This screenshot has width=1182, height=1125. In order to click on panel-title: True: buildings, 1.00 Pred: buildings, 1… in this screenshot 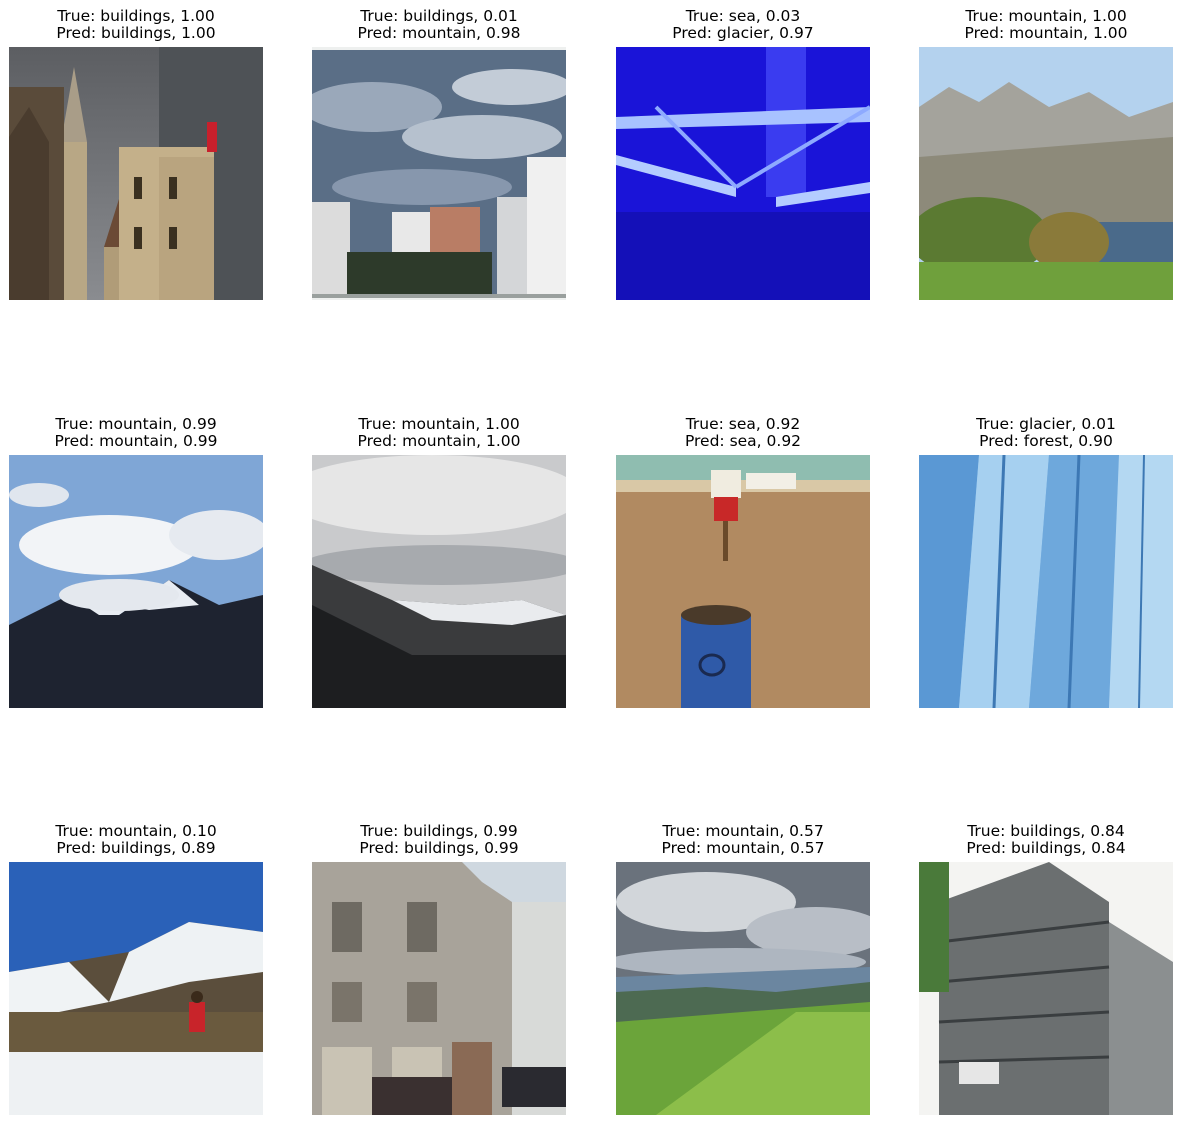, I will do `click(136, 25)`.